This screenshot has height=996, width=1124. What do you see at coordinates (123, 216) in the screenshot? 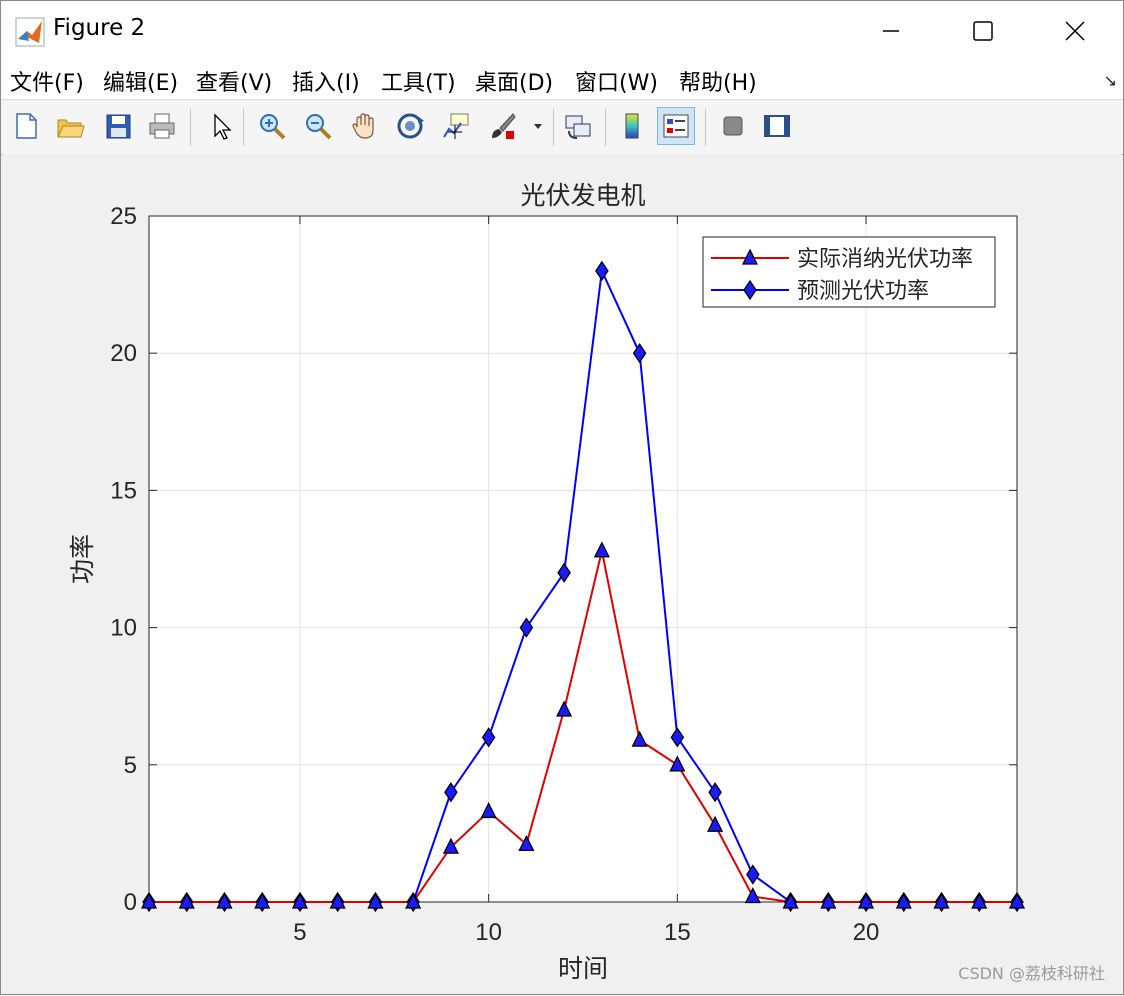
I see `y-tick-label: 25` at bounding box center [123, 216].